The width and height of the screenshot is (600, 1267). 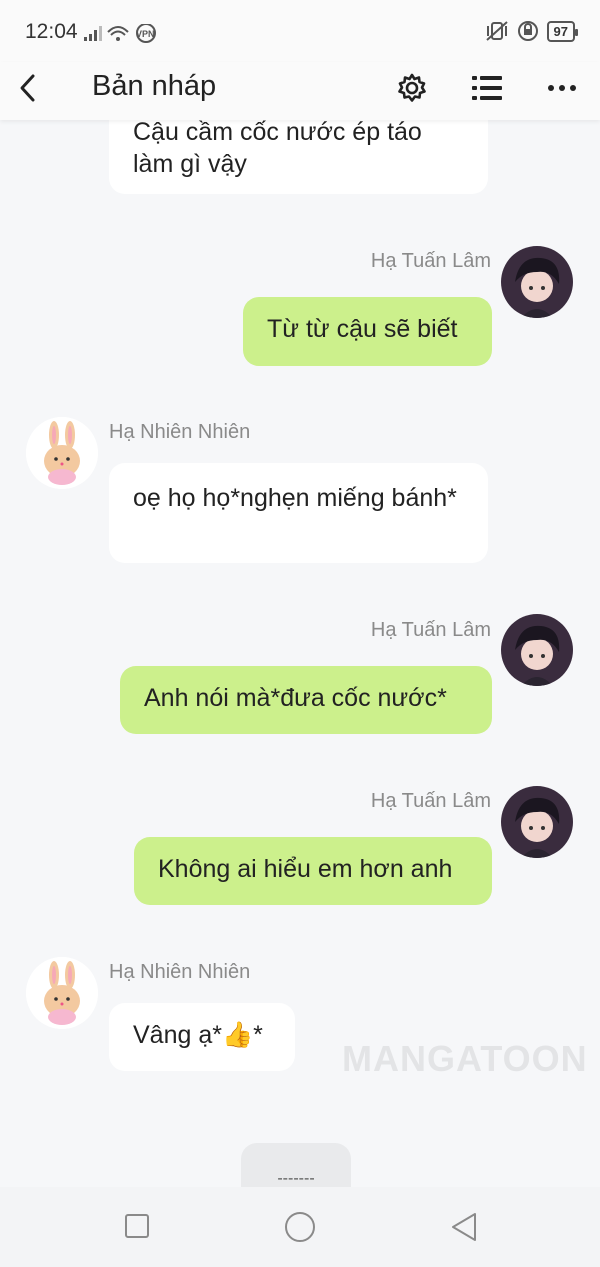 I want to click on message-bubble-outgoing: Không ai hiểu em hơn anh, so click(x=313, y=871).